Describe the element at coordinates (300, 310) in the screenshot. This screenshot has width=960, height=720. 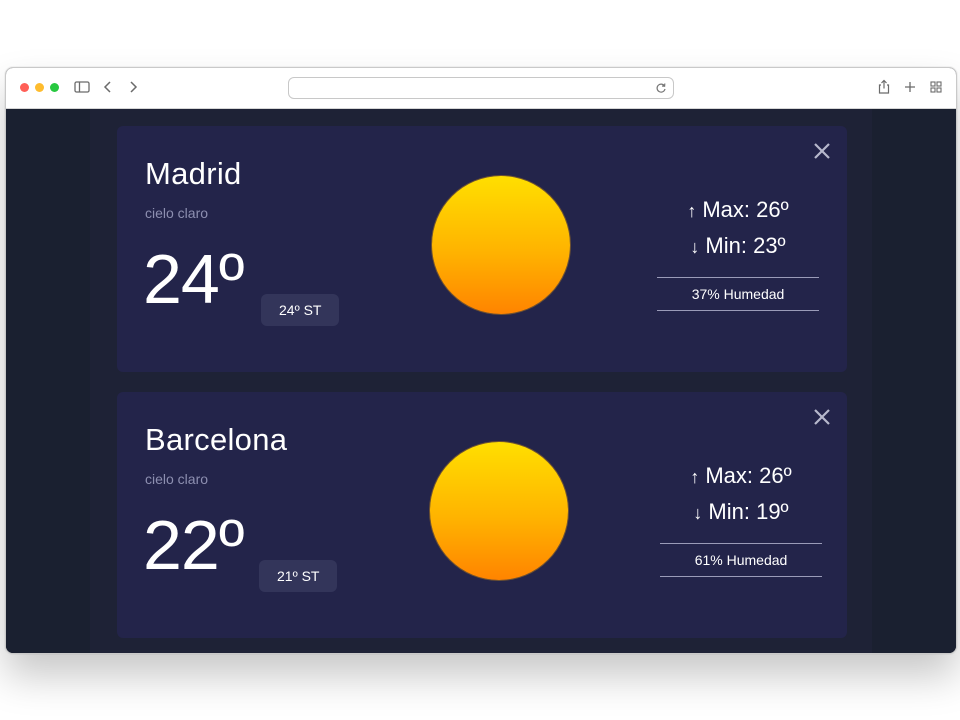
I see `feels-like-badge: 24º ST` at that location.